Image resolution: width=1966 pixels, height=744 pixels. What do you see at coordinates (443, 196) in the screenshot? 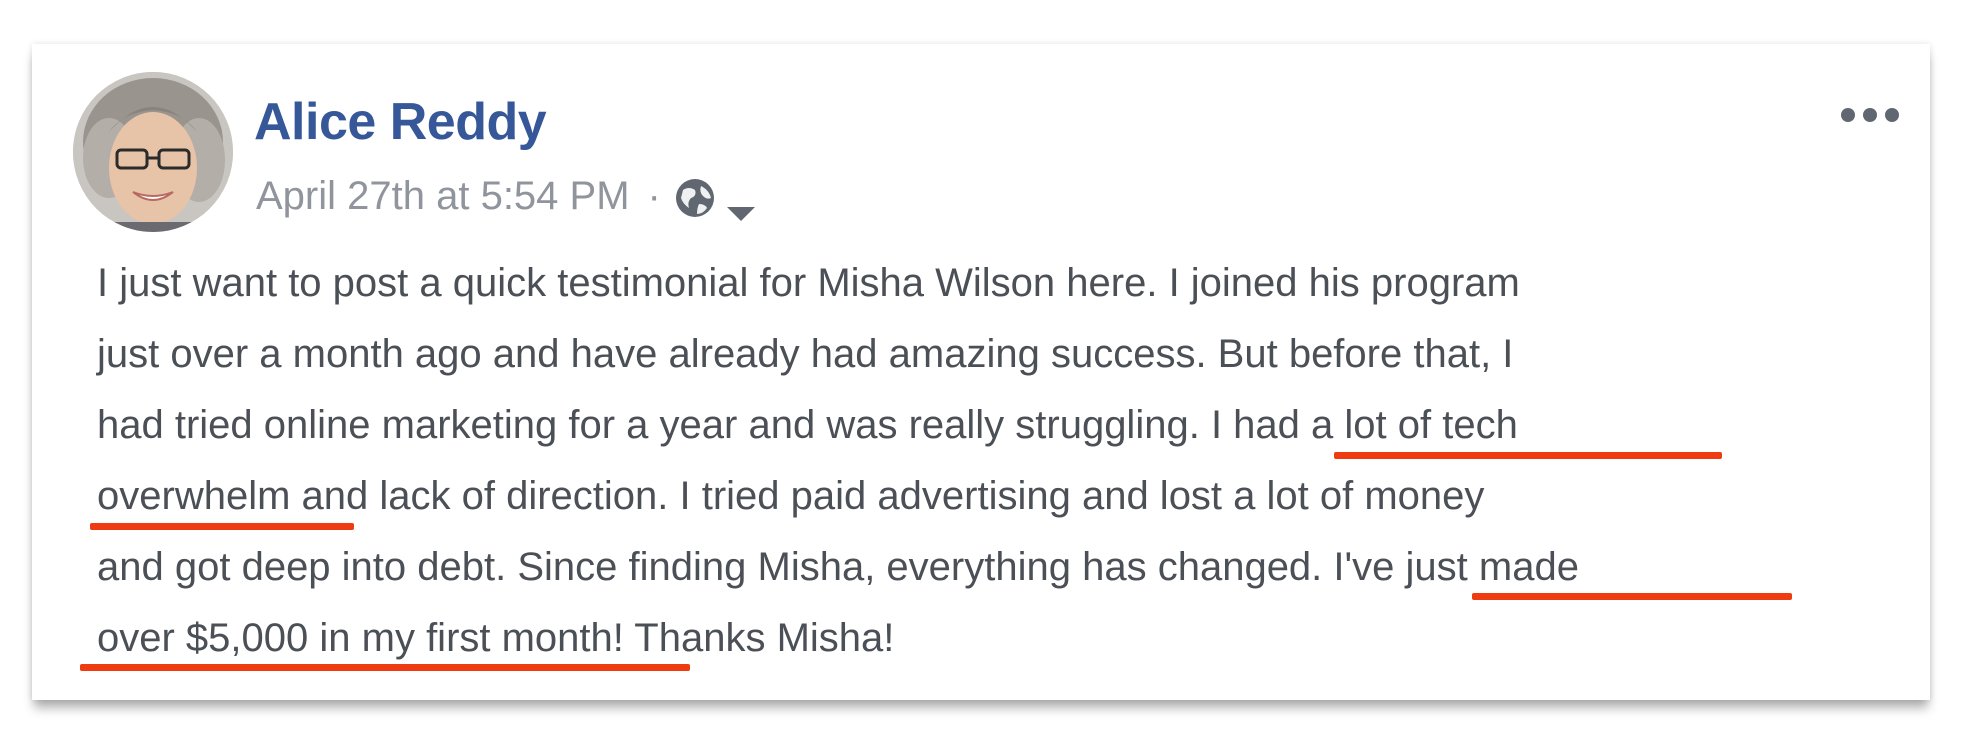
I see `post-timestamp-link: April 27th at 5:54 PM` at bounding box center [443, 196].